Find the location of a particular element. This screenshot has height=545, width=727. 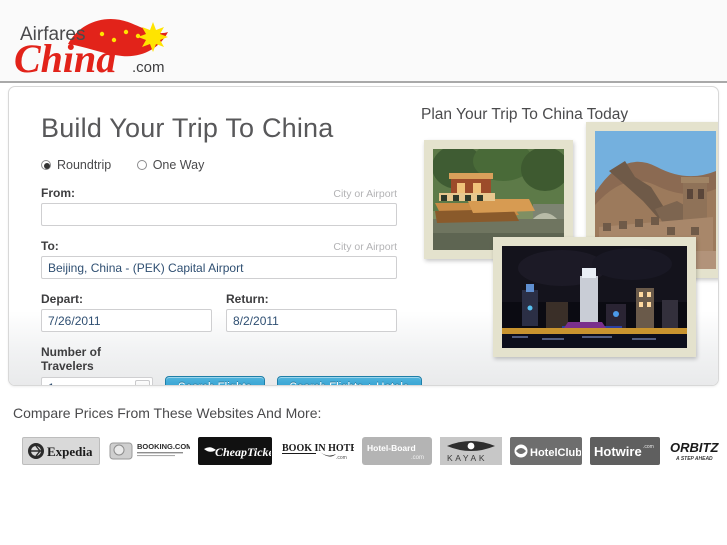

booking-com-logo: BOOKING.COM is located at coordinates (149, 451).